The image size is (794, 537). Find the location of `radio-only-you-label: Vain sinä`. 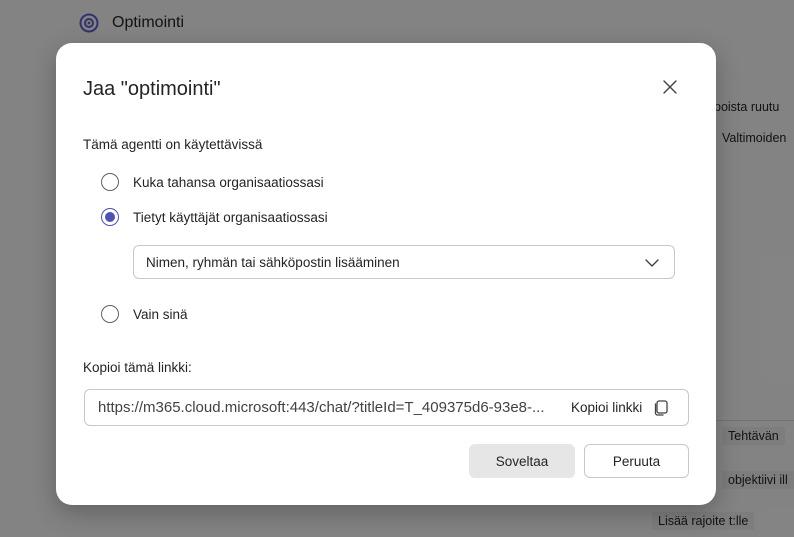

radio-only-you-label: Vain sinä is located at coordinates (160, 314).